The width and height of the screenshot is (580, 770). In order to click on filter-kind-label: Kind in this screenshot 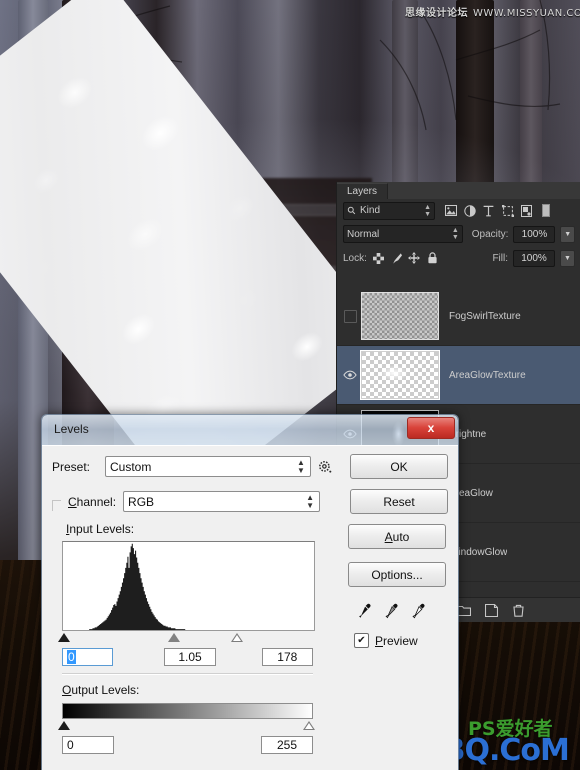, I will do `click(370, 210)`.